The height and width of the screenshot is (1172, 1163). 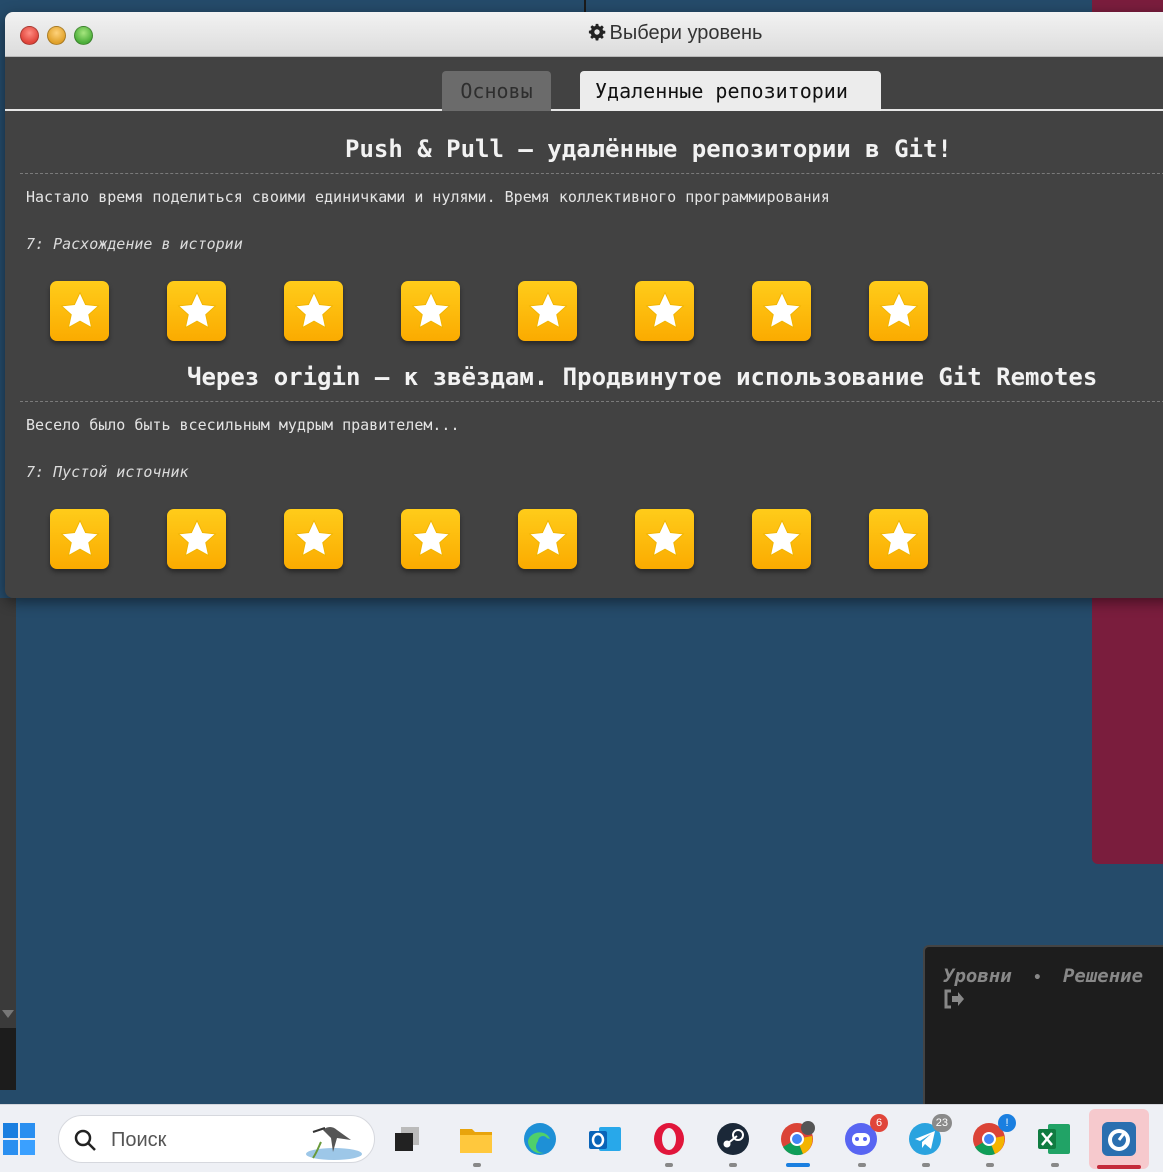 What do you see at coordinates (407, 1139) in the screenshot?
I see `task-view-icon` at bounding box center [407, 1139].